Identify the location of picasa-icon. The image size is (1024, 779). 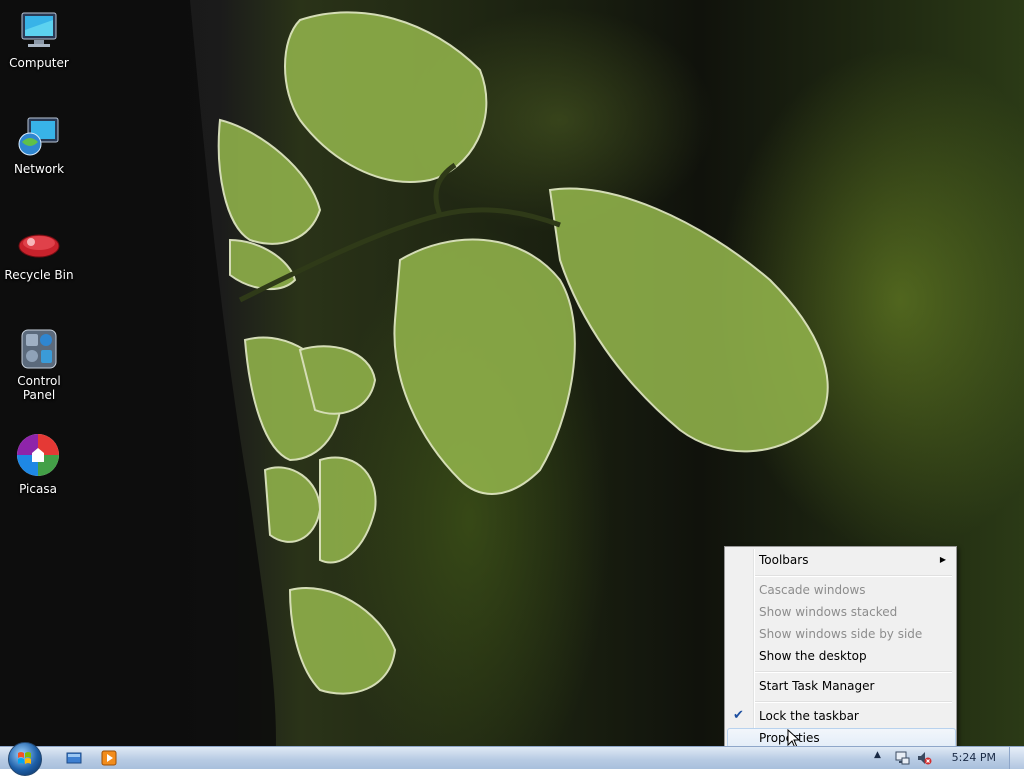
(38, 455).